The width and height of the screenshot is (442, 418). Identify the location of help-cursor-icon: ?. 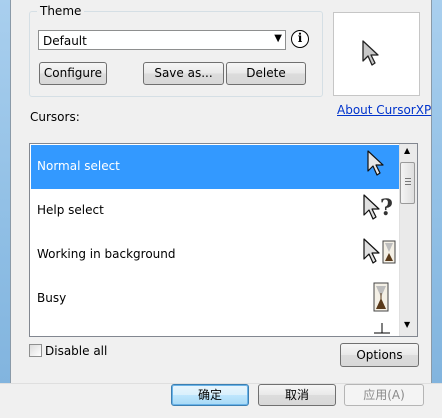
(378, 207).